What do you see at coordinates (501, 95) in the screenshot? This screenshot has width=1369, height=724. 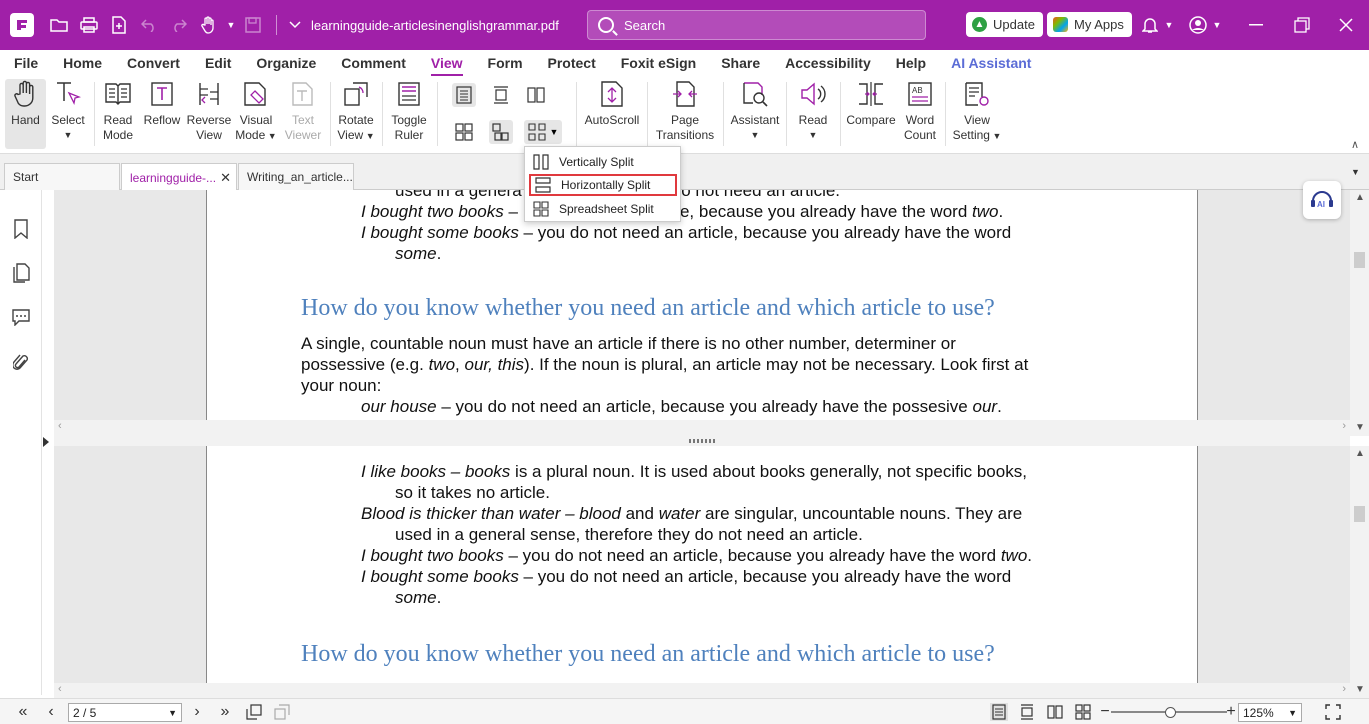 I see `continuous-page-icon` at bounding box center [501, 95].